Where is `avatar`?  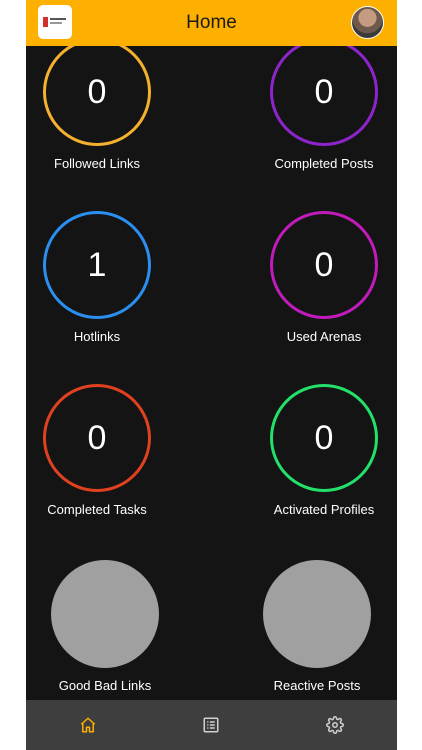
avatar is located at coordinates (367, 22).